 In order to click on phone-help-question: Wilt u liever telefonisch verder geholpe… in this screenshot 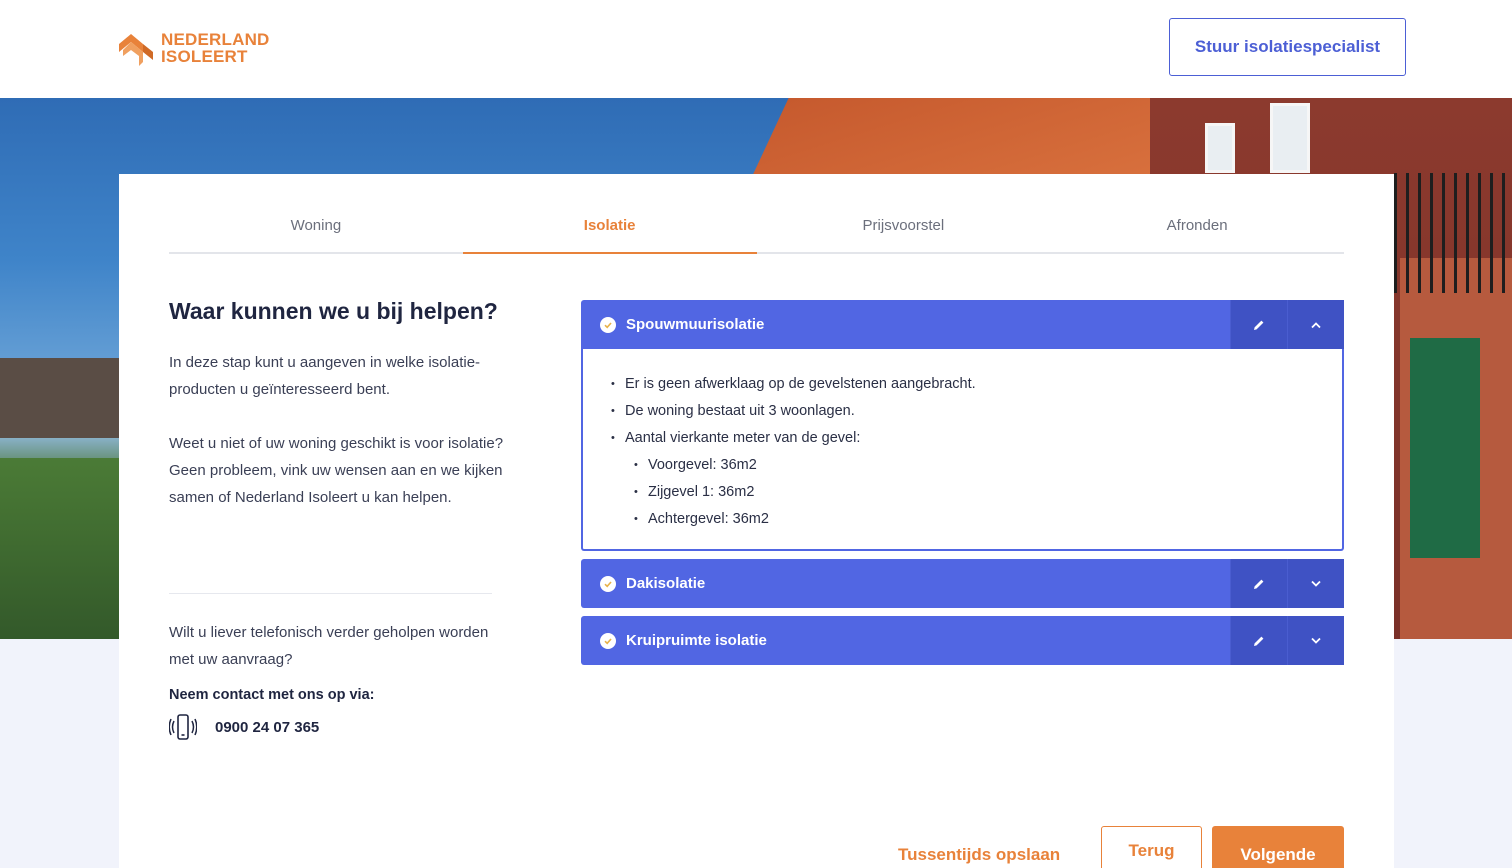, I will do `click(329, 646)`.